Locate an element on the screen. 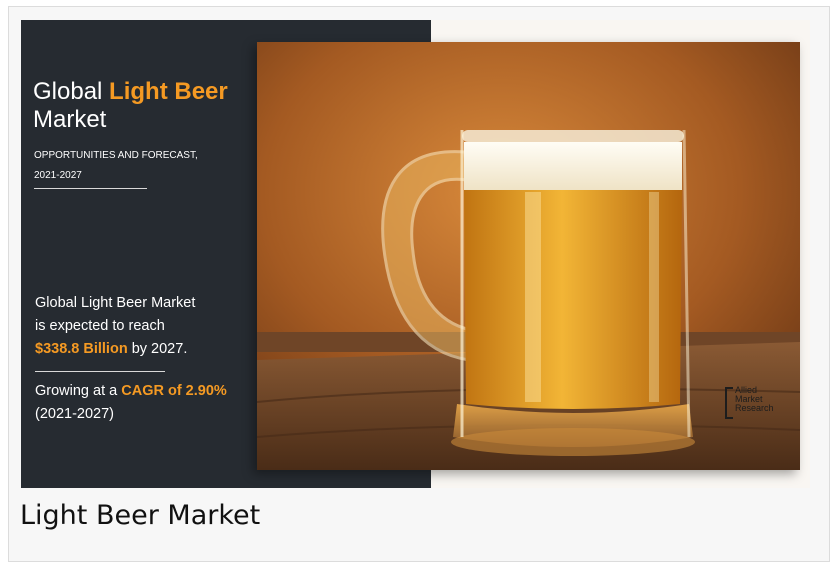  brand-line-3: Research is located at coordinates (754, 408).